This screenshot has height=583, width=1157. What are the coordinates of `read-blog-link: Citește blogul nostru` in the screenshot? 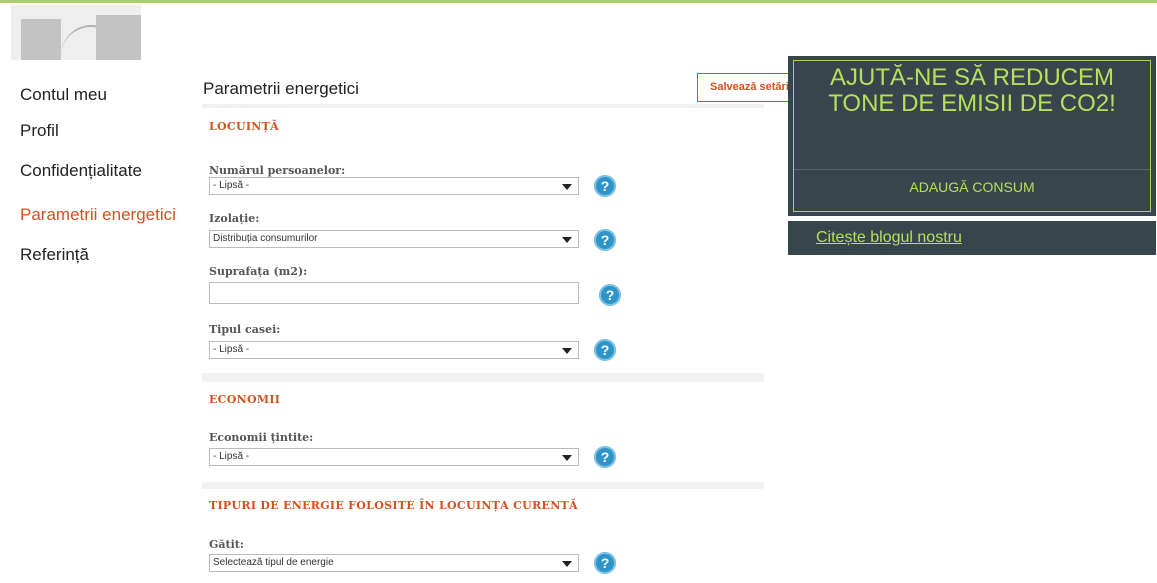 It's located at (889, 238).